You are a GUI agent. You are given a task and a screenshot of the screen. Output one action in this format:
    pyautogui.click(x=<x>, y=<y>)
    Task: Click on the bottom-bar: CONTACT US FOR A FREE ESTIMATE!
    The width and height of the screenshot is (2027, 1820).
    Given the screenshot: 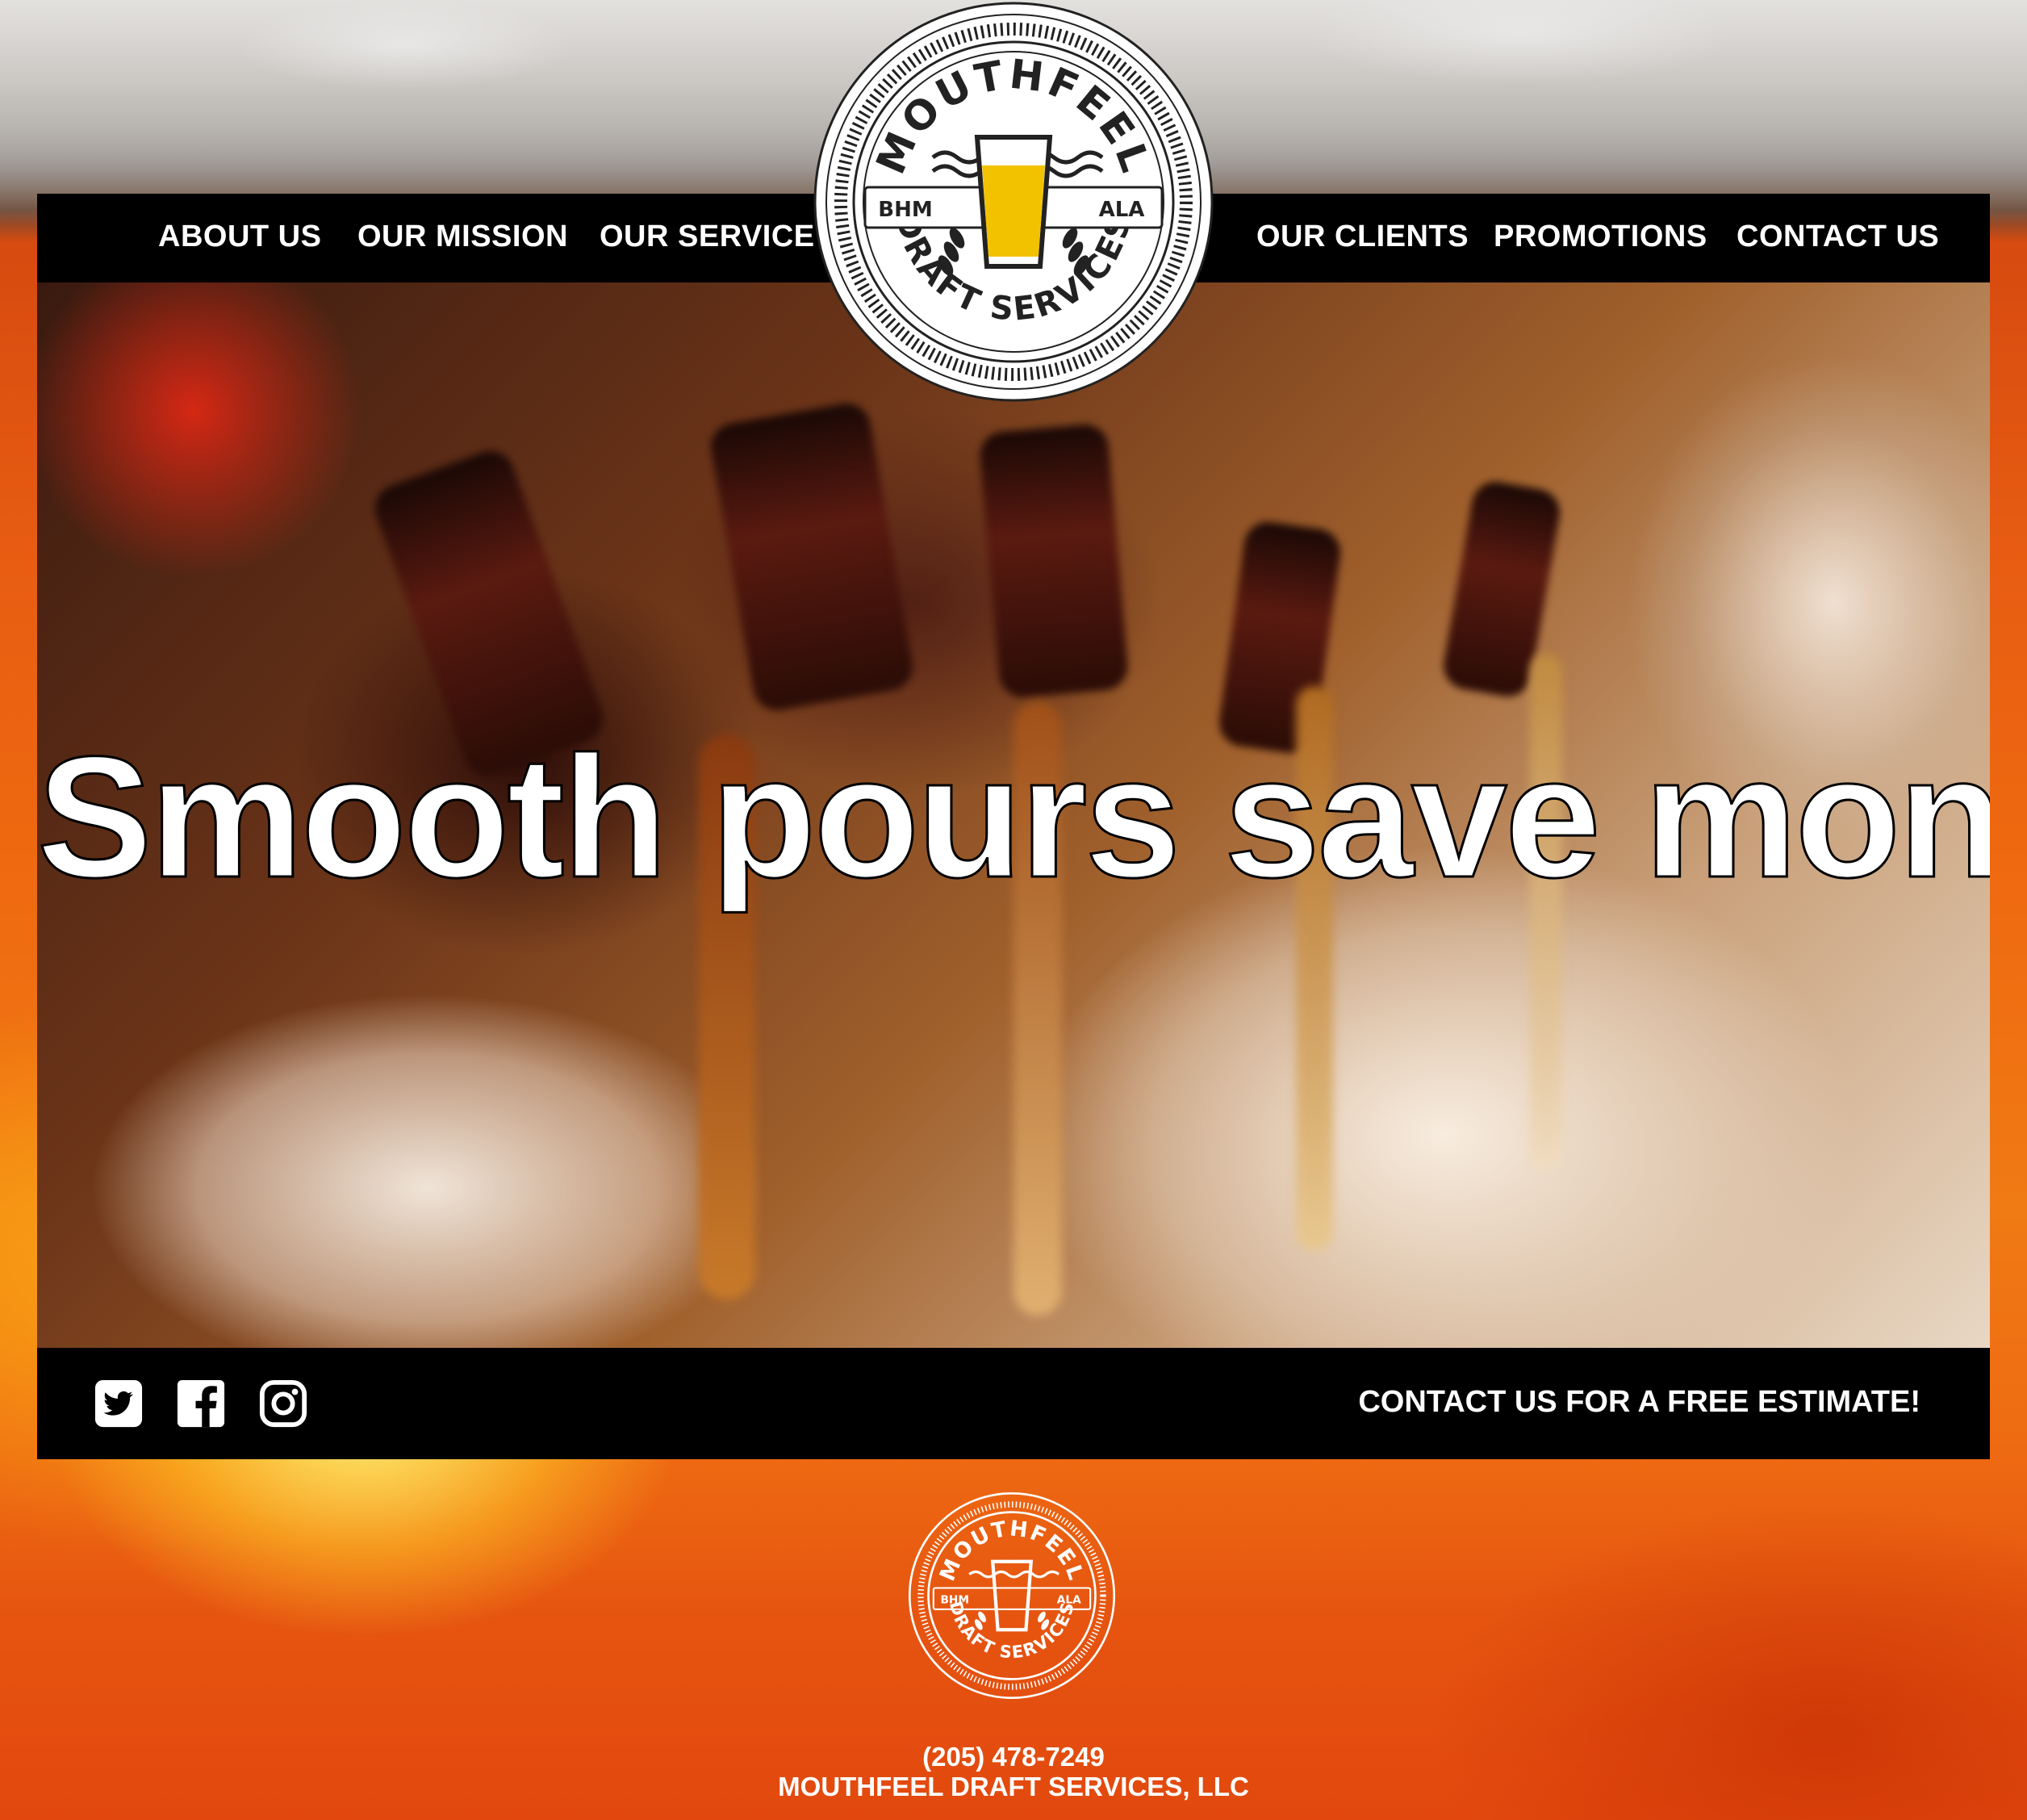 What is the action you would take?
    pyautogui.click(x=1013, y=1403)
    